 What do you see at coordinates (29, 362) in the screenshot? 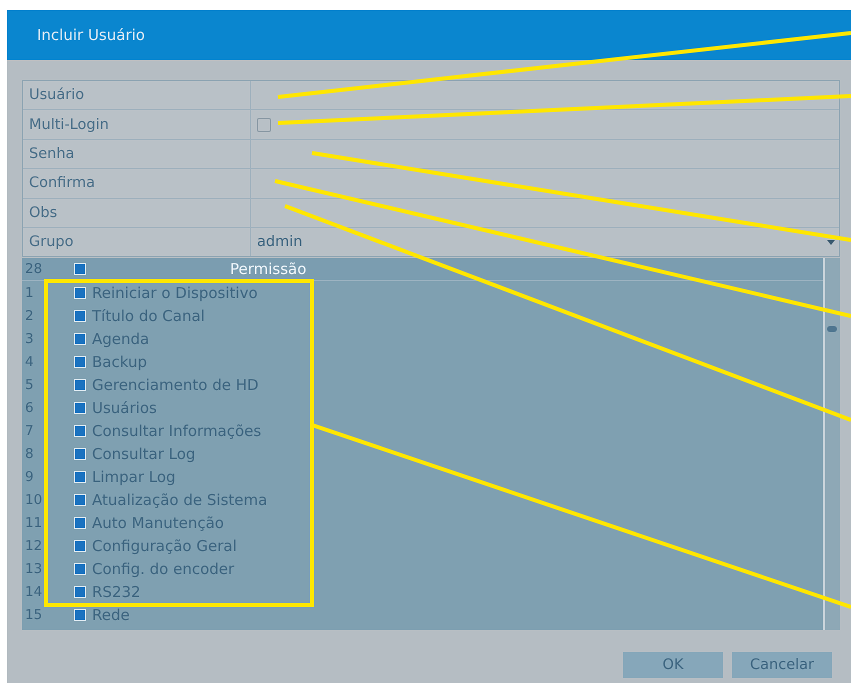
I see `row-number: 4` at bounding box center [29, 362].